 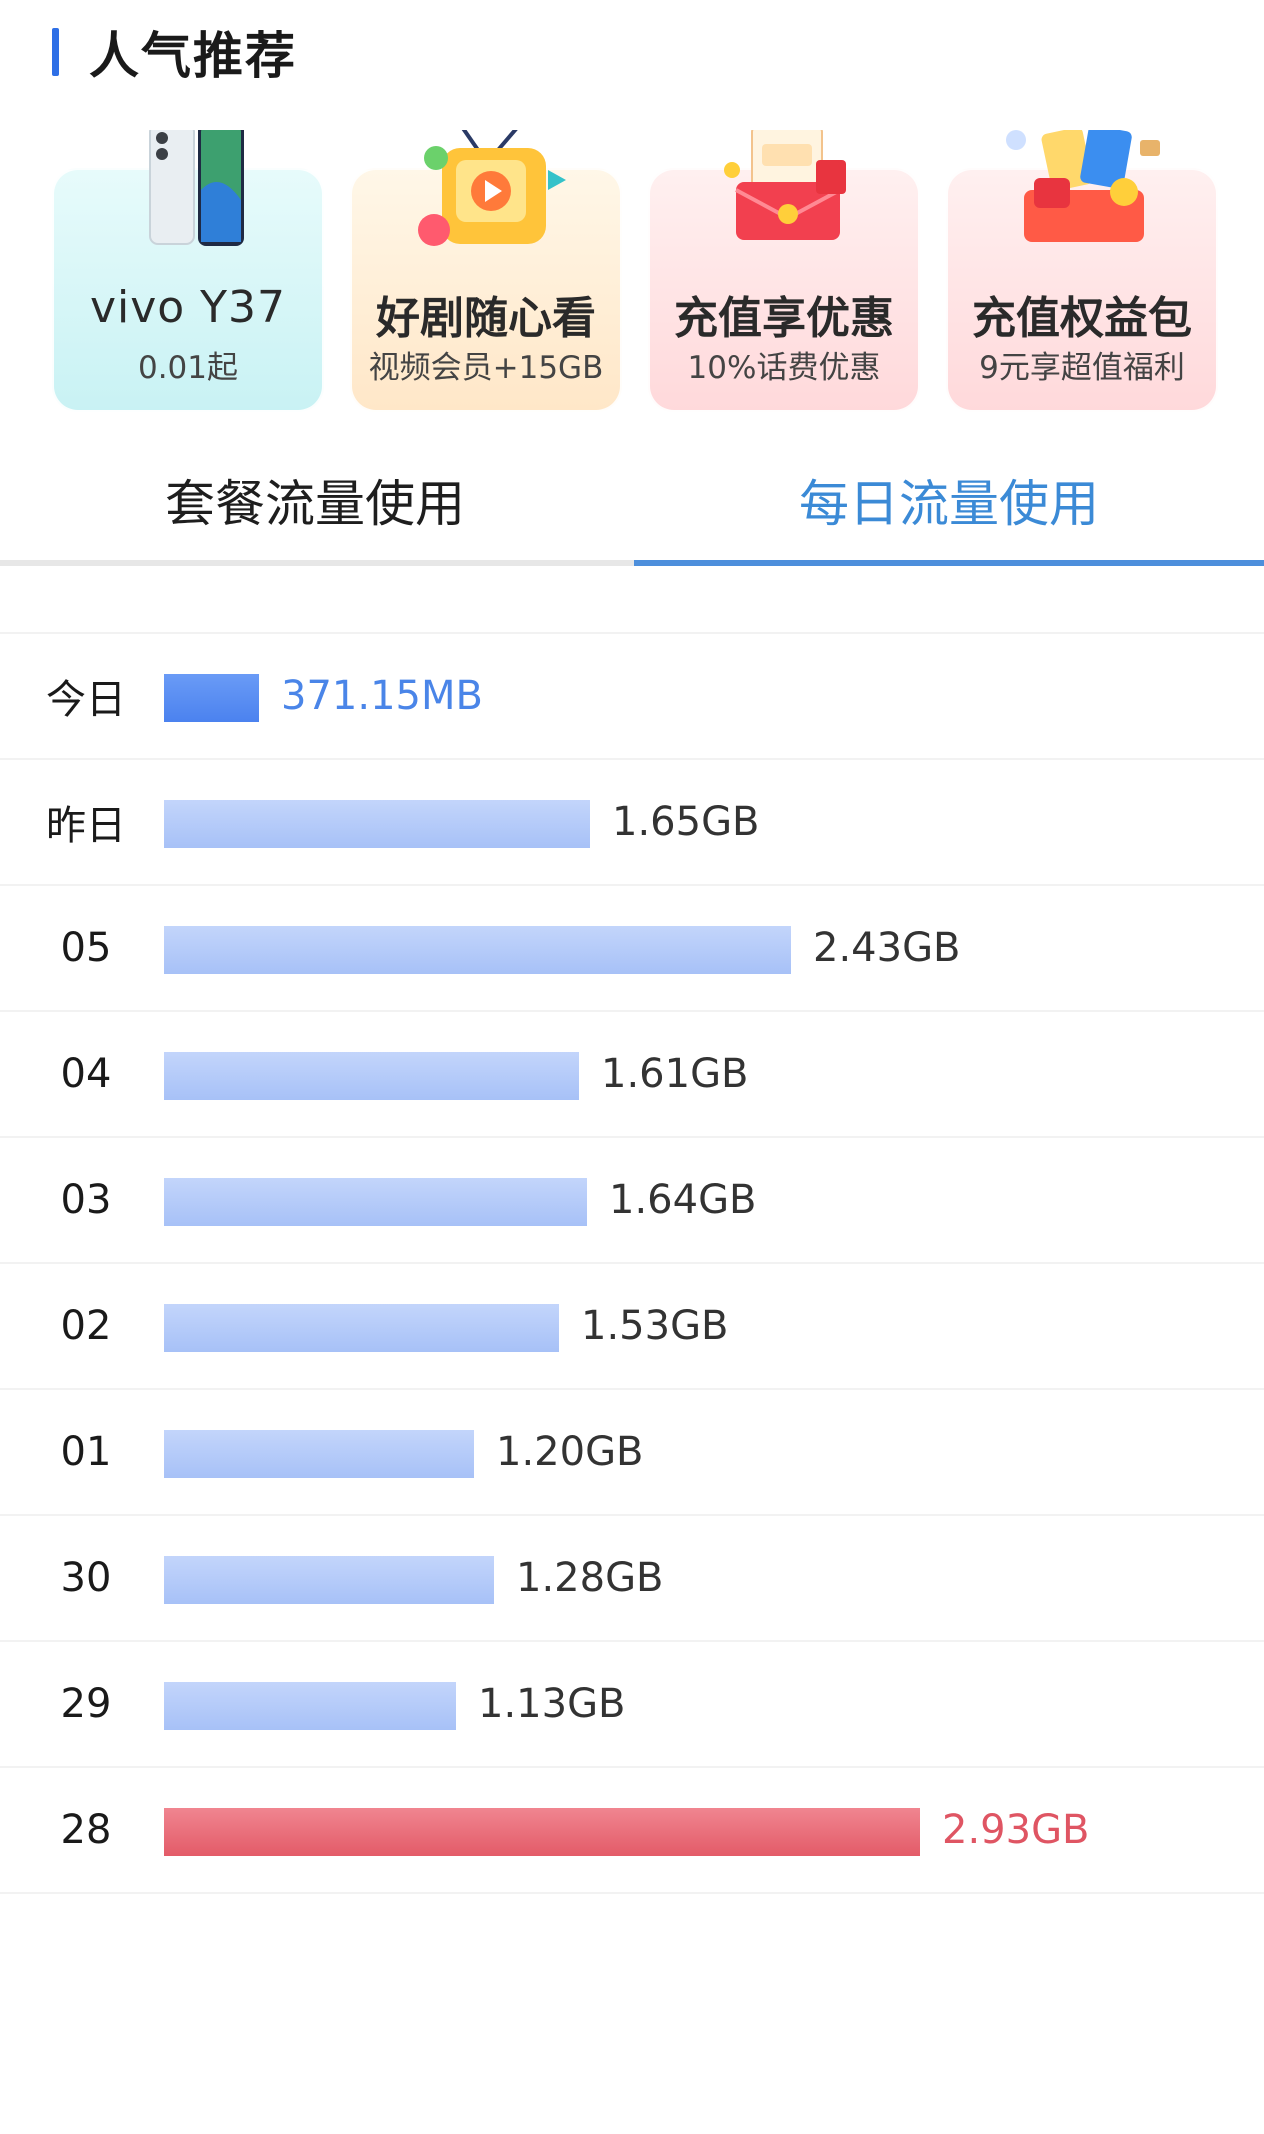 I want to click on day-label: 今日, so click(x=86, y=700).